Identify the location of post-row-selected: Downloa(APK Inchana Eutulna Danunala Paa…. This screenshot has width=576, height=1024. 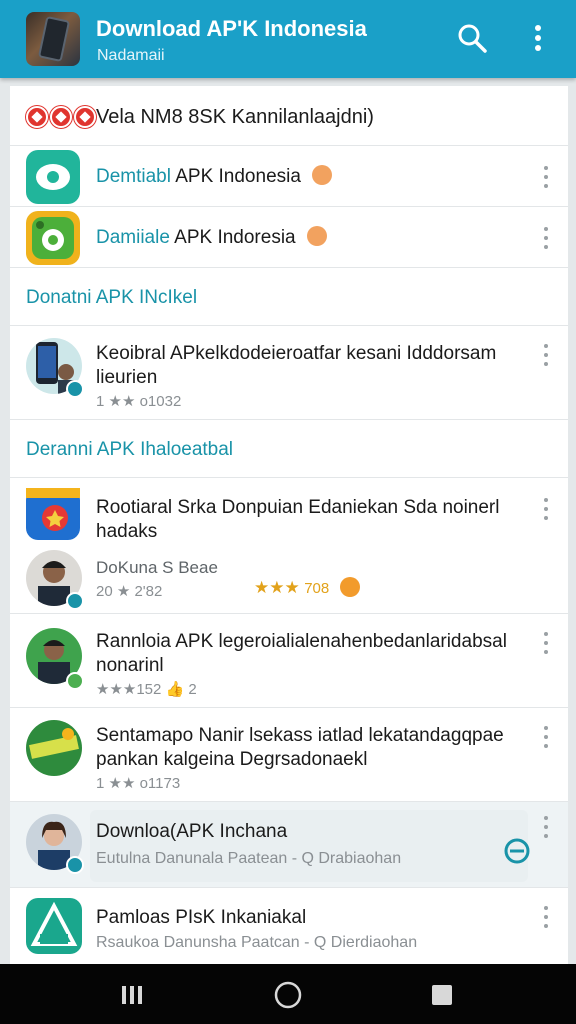
(289, 845).